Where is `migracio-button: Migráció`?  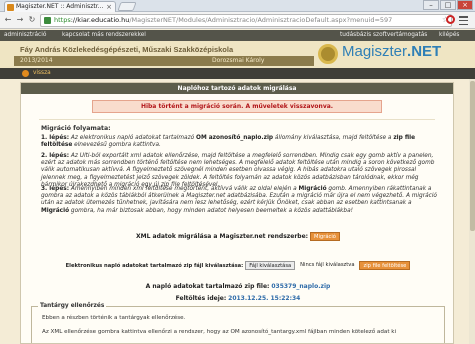 migracio-button: Migráció is located at coordinates (324, 236).